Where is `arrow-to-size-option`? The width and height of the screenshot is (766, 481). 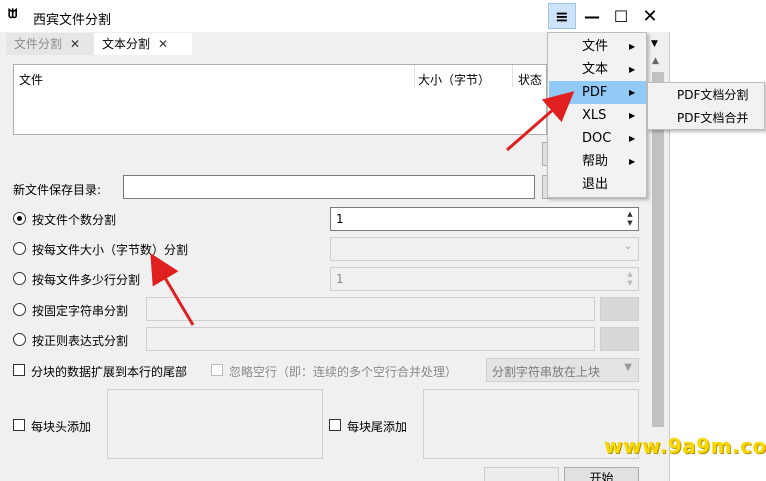 arrow-to-size-option is located at coordinates (172, 289).